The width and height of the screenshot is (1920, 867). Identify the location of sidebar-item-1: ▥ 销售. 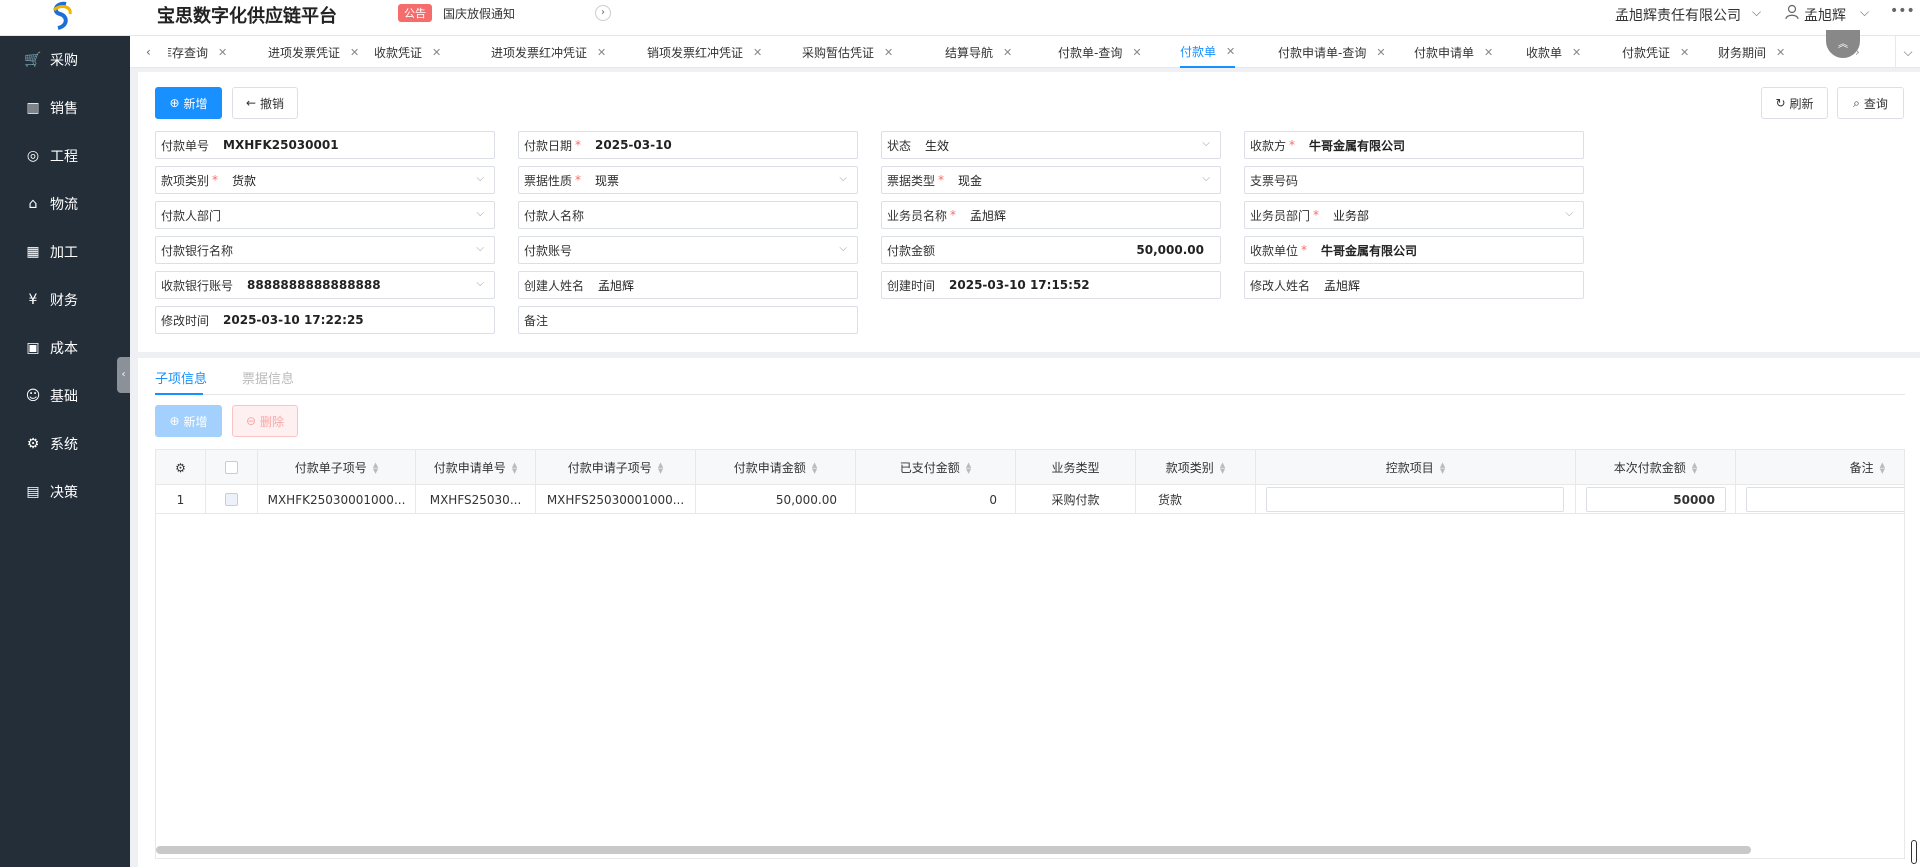
(65, 108).